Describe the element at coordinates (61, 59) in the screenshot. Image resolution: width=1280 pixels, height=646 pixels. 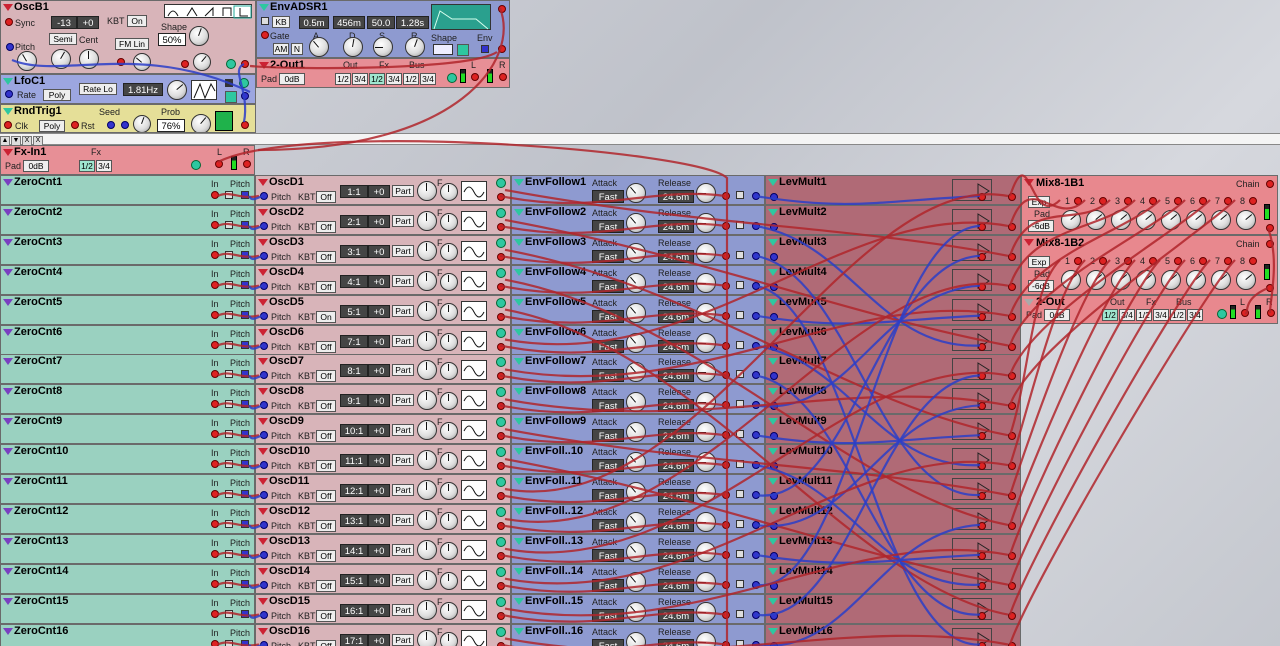
I see `semi-knob` at that location.